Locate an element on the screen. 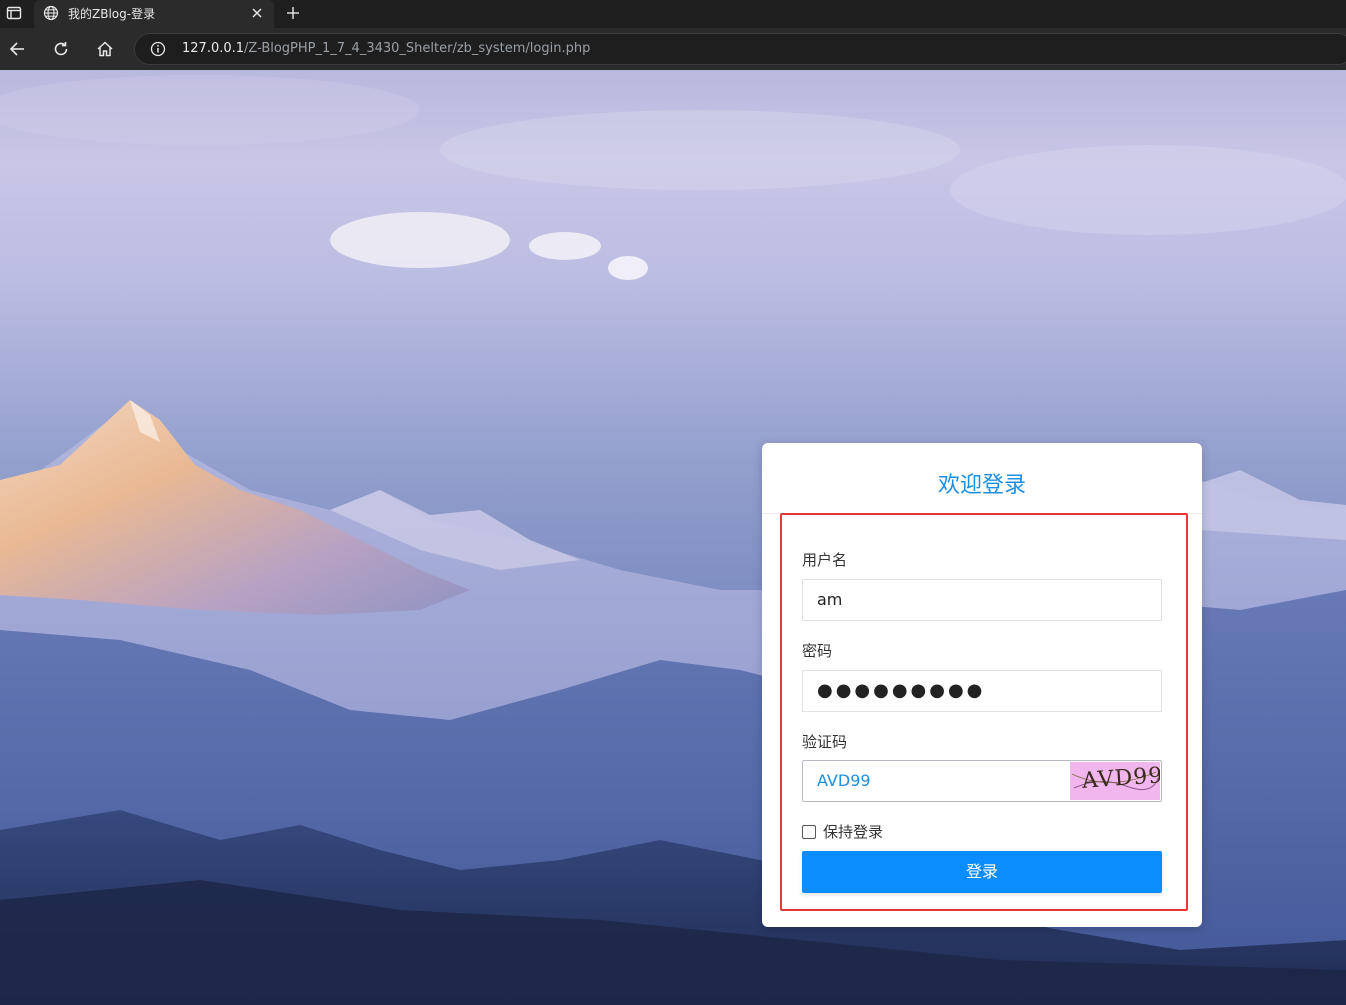  browser-tab-active: 我的ZBlog-登录 is located at coordinates (154, 14).